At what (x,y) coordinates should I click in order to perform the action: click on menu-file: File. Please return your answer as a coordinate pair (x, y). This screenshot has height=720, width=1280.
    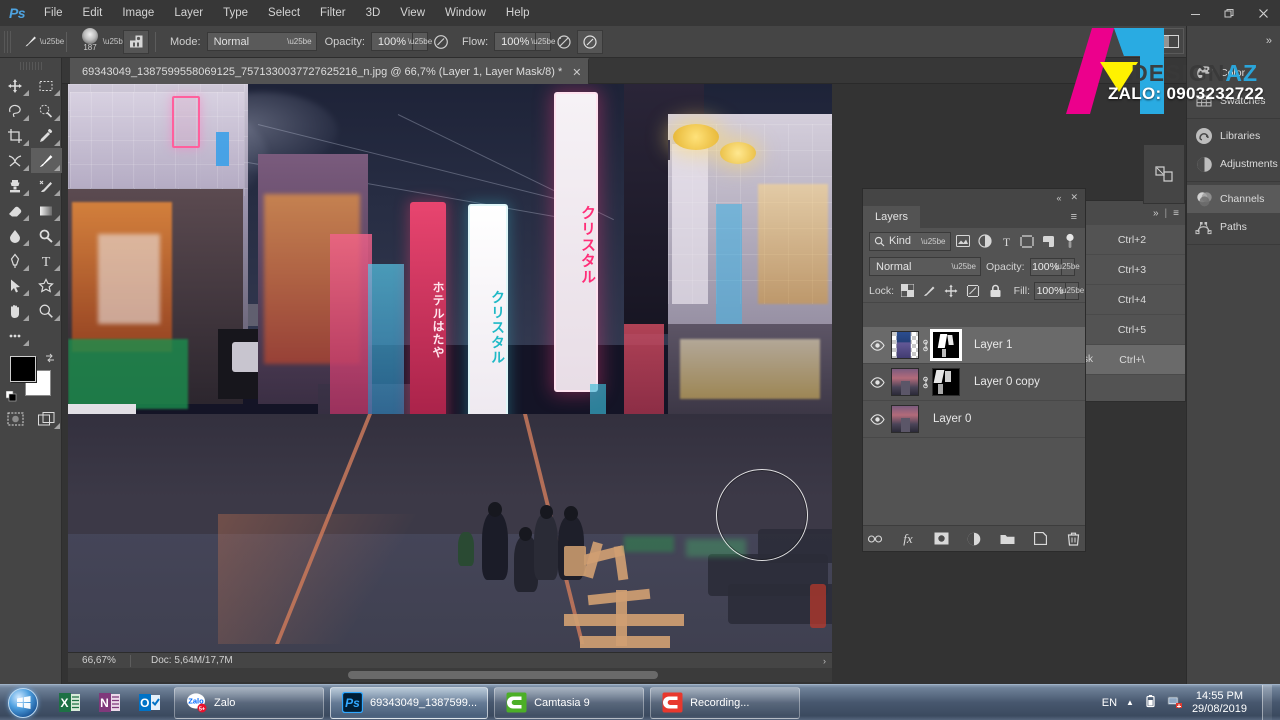
    Looking at the image, I should click on (53, 13).